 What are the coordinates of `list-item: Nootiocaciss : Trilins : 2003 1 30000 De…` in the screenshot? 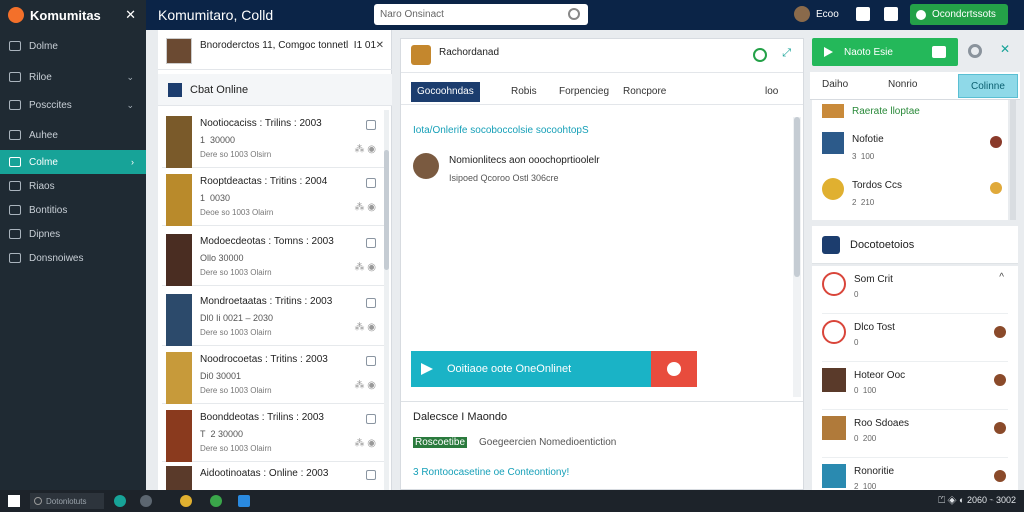 It's located at (275, 139).